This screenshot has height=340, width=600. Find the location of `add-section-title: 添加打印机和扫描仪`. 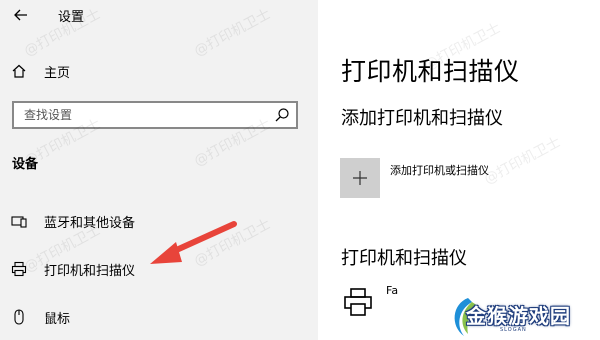

add-section-title: 添加打印机和扫描仪 is located at coordinates (422, 118).